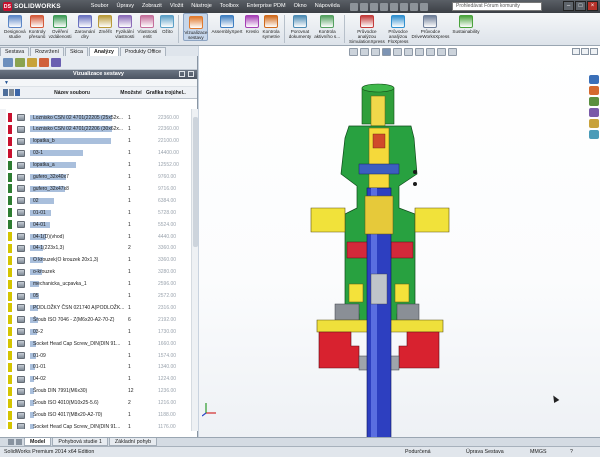  What do you see at coordinates (95, 213) in the screenshot?
I see `list-item: 01-01 1 5728.00` at bounding box center [95, 213].